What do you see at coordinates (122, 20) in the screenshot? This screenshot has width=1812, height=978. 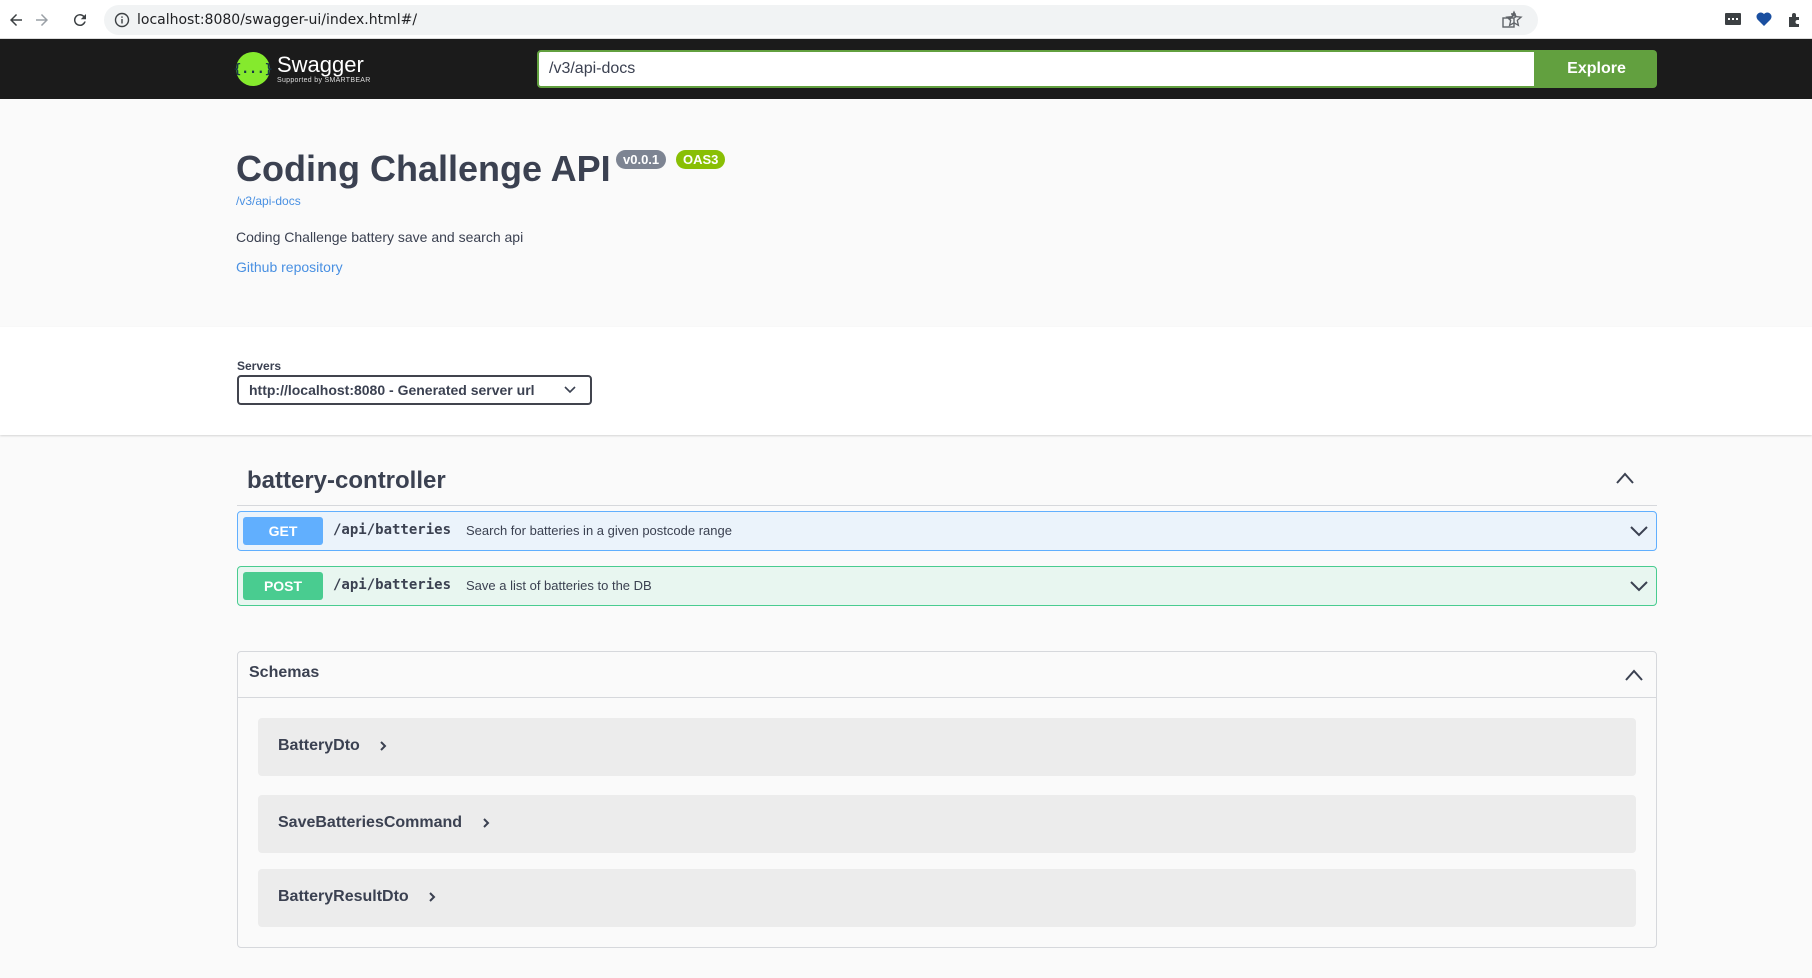 I see `site-info-icon` at bounding box center [122, 20].